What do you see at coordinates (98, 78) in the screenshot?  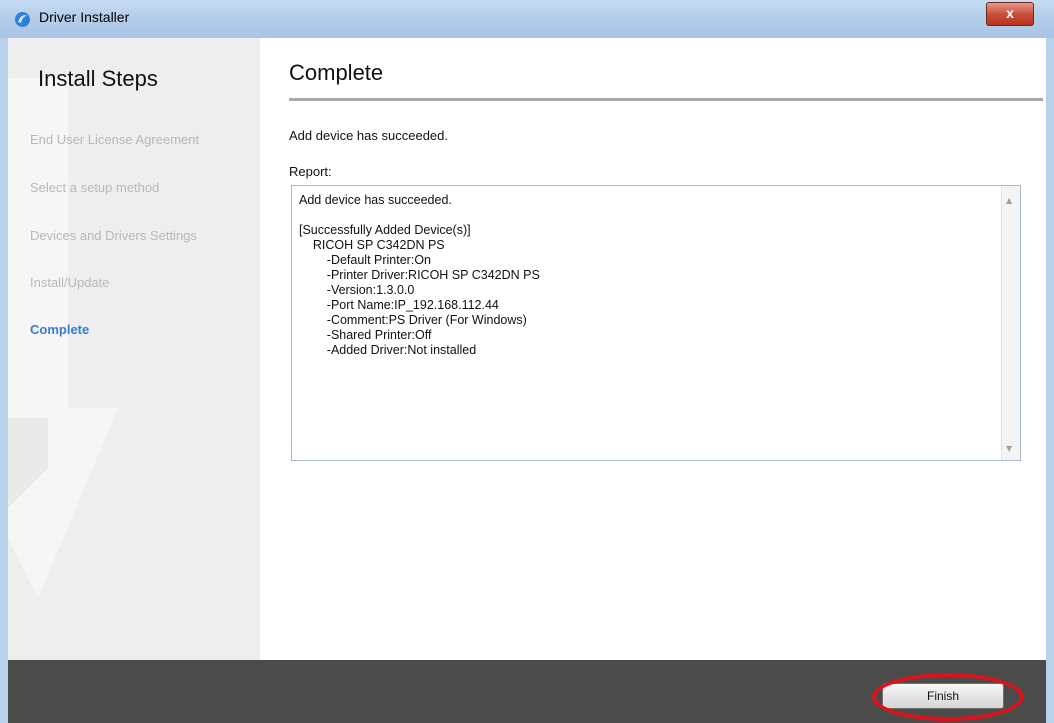 I see `sidebar-title: Install Steps` at bounding box center [98, 78].